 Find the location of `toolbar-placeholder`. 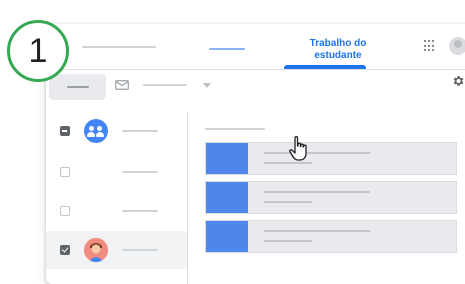

toolbar-placeholder is located at coordinates (165, 85).